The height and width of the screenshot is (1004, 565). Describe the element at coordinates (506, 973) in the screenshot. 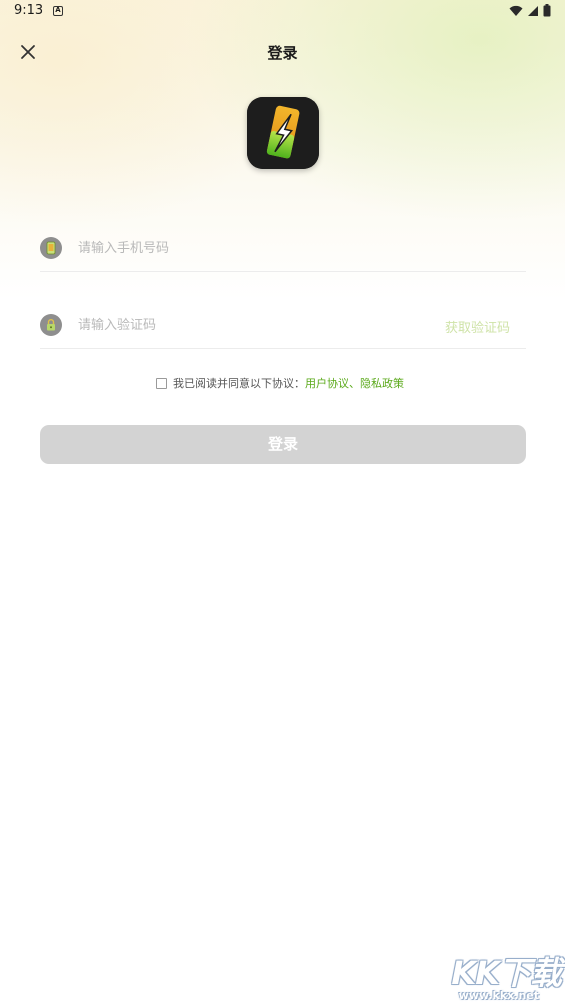

I see `watermark-brand: KK下载` at that location.